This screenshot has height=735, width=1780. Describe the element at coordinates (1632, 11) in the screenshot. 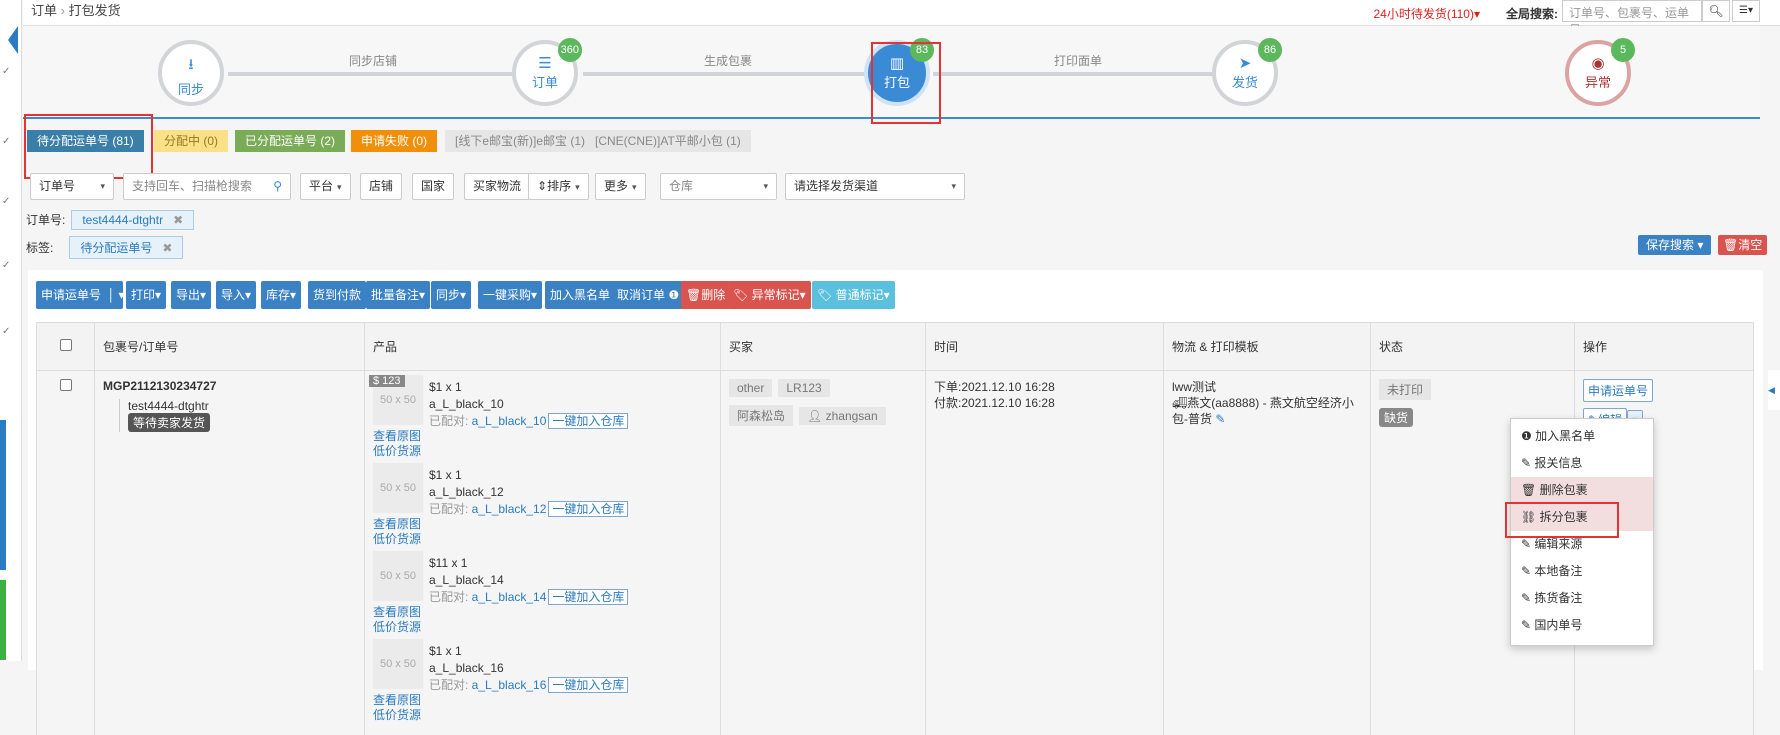

I see `global-search-input: 订单号、包裹号、运单号` at that location.